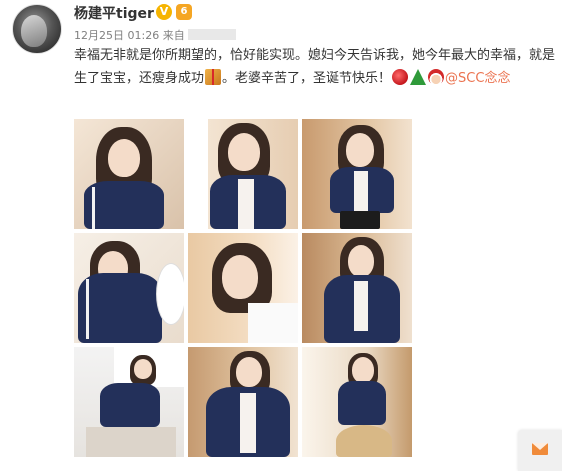  I want to click on christmas-tree-emoji-icon, so click(418, 77).